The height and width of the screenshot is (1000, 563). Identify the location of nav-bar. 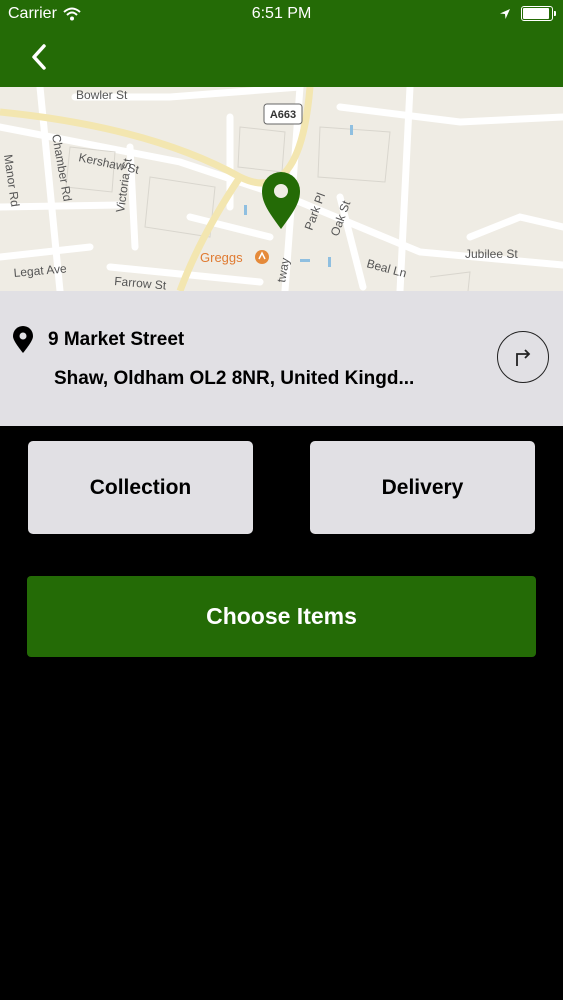
(281, 58).